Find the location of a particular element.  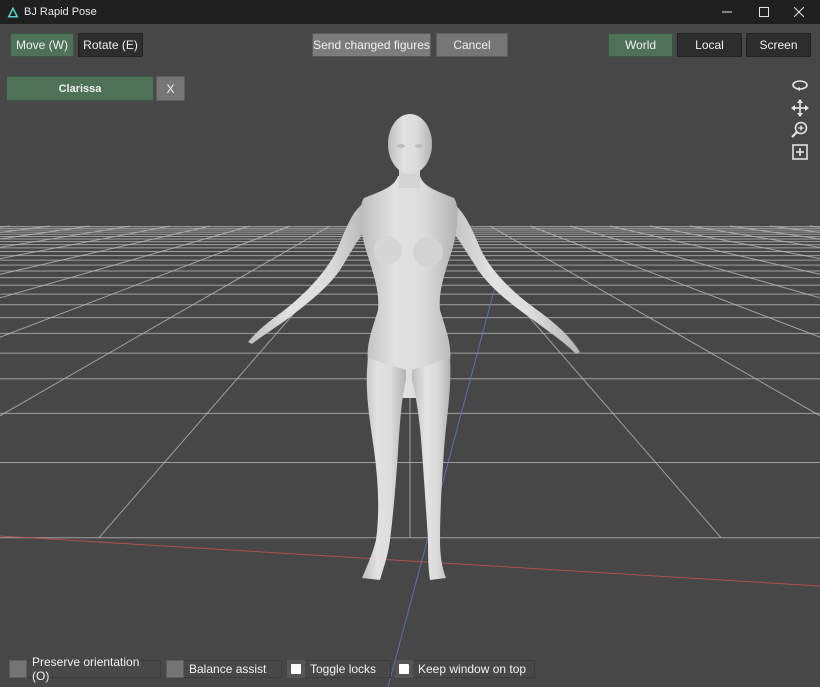

balance-assist-toggle: Balance assist is located at coordinates (224, 669).